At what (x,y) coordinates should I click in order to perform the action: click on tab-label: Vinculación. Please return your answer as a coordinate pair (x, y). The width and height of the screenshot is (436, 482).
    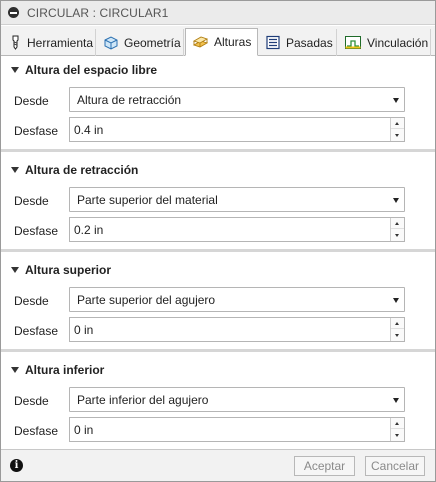
    Looking at the image, I should click on (398, 42).